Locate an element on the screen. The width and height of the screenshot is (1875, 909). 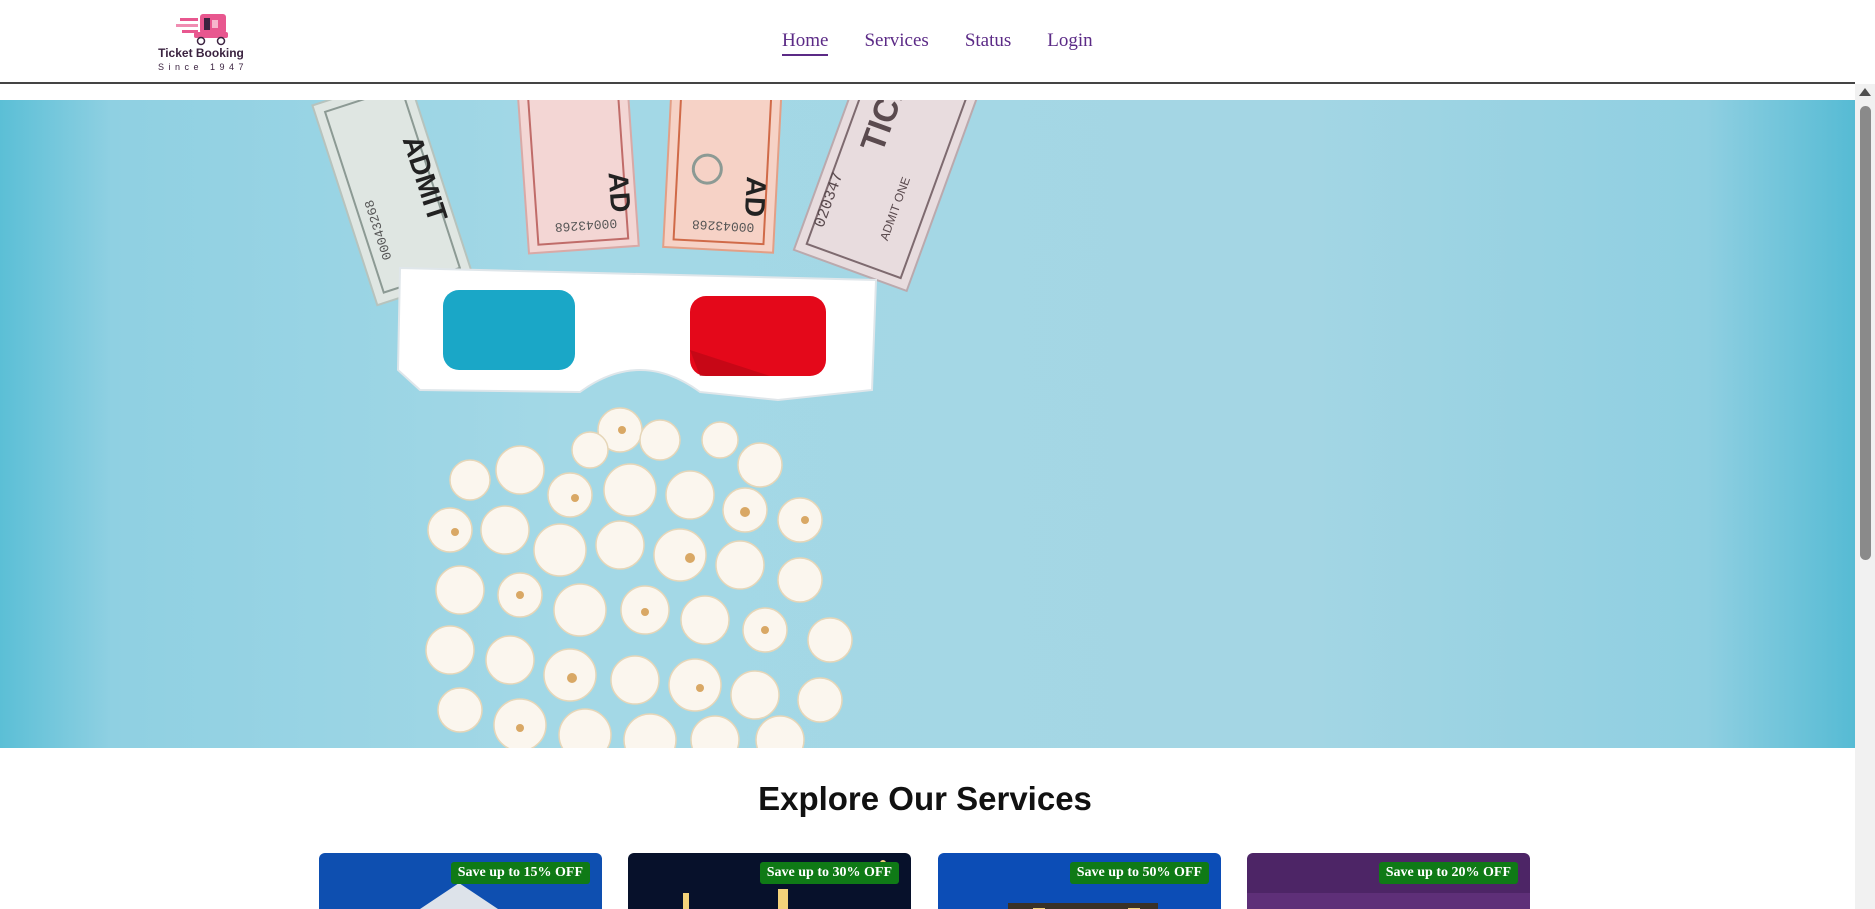
ticket-3: AD 00043268 is located at coordinates (722, 177).